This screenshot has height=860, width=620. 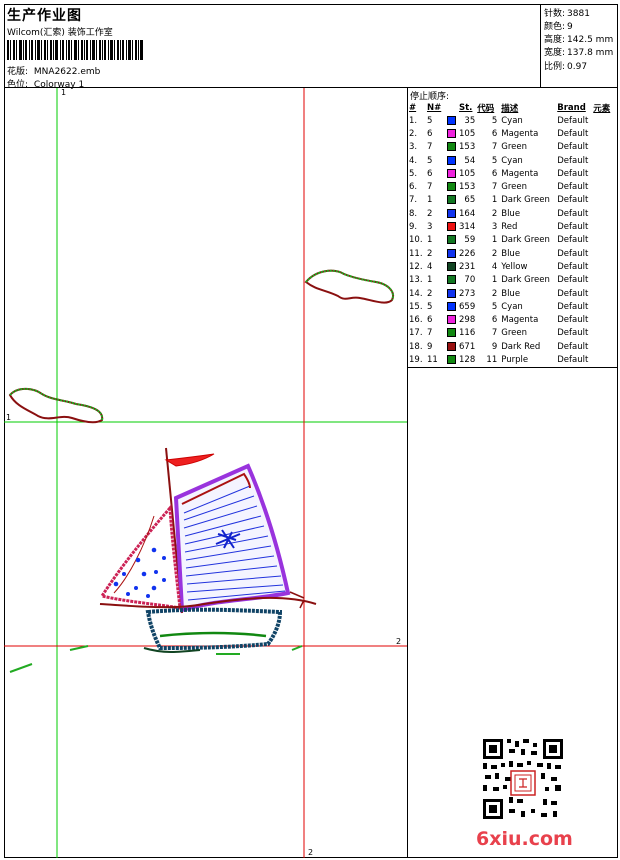 What do you see at coordinates (349, 286) in the screenshot?
I see `cloud-right` at bounding box center [349, 286].